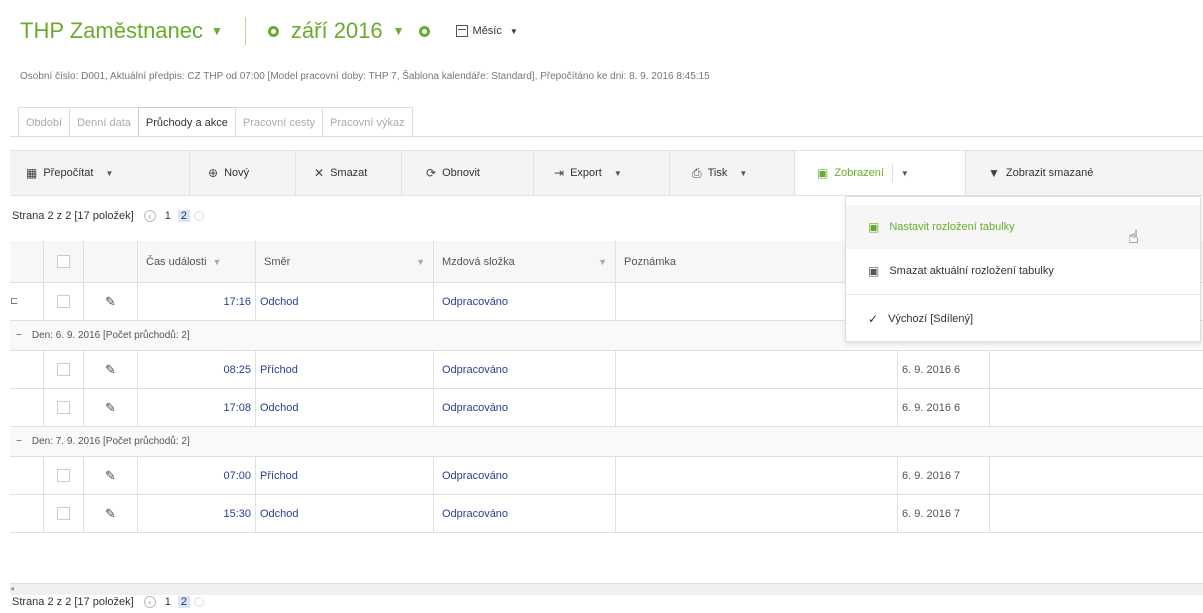 The height and width of the screenshot is (613, 1203). I want to click on period-caret-icon: ▼, so click(399, 31).